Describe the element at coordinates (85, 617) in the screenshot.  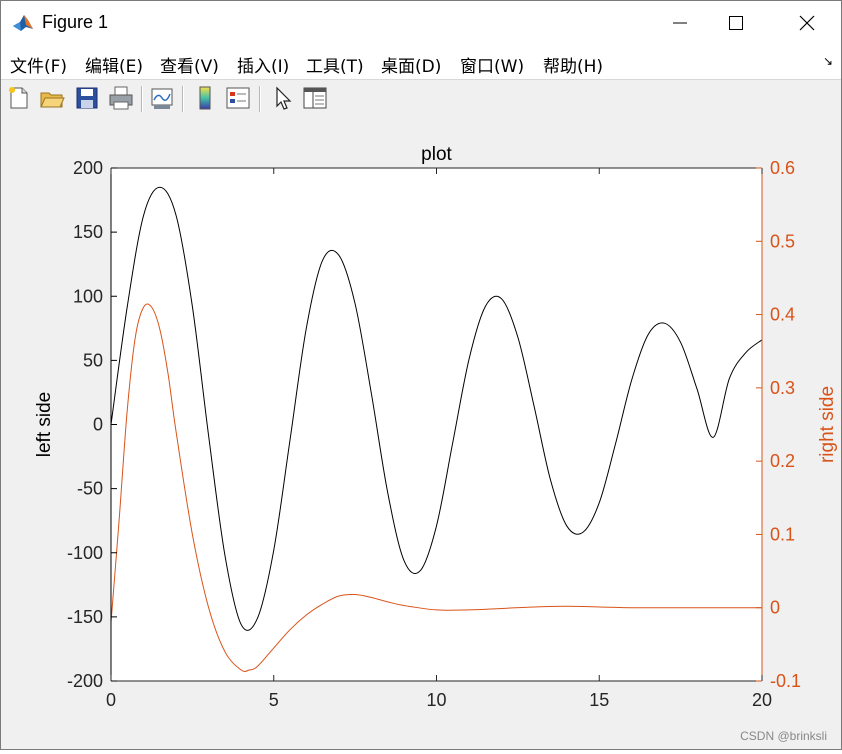
I see `left-y-tick-label: -150` at that location.